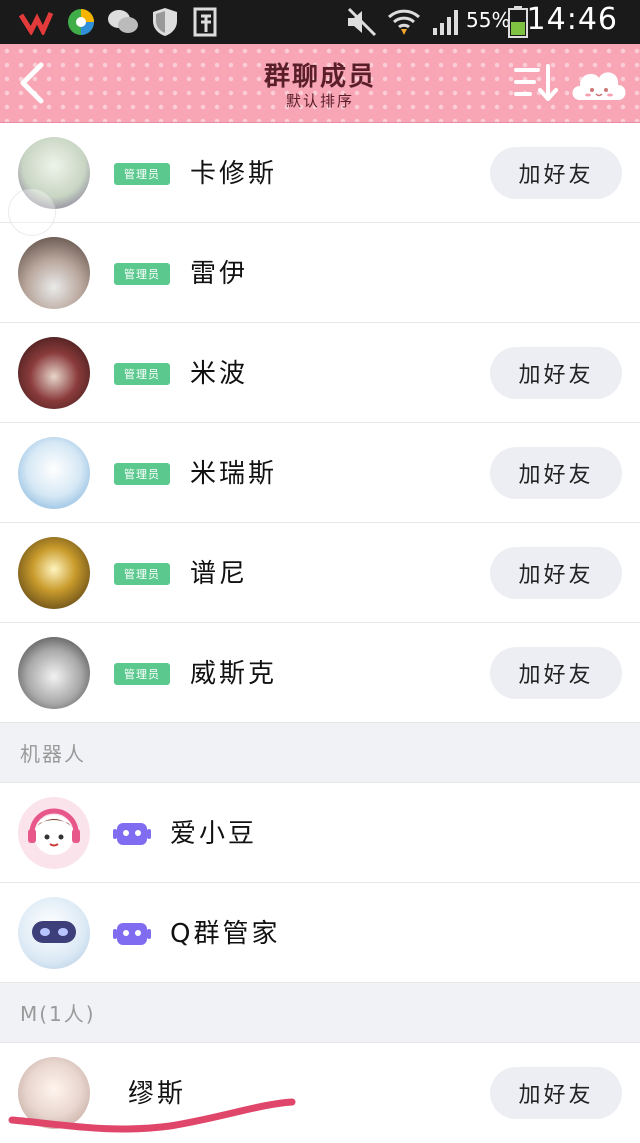  Describe the element at coordinates (599, 86) in the screenshot. I see `cloud-icon` at that location.